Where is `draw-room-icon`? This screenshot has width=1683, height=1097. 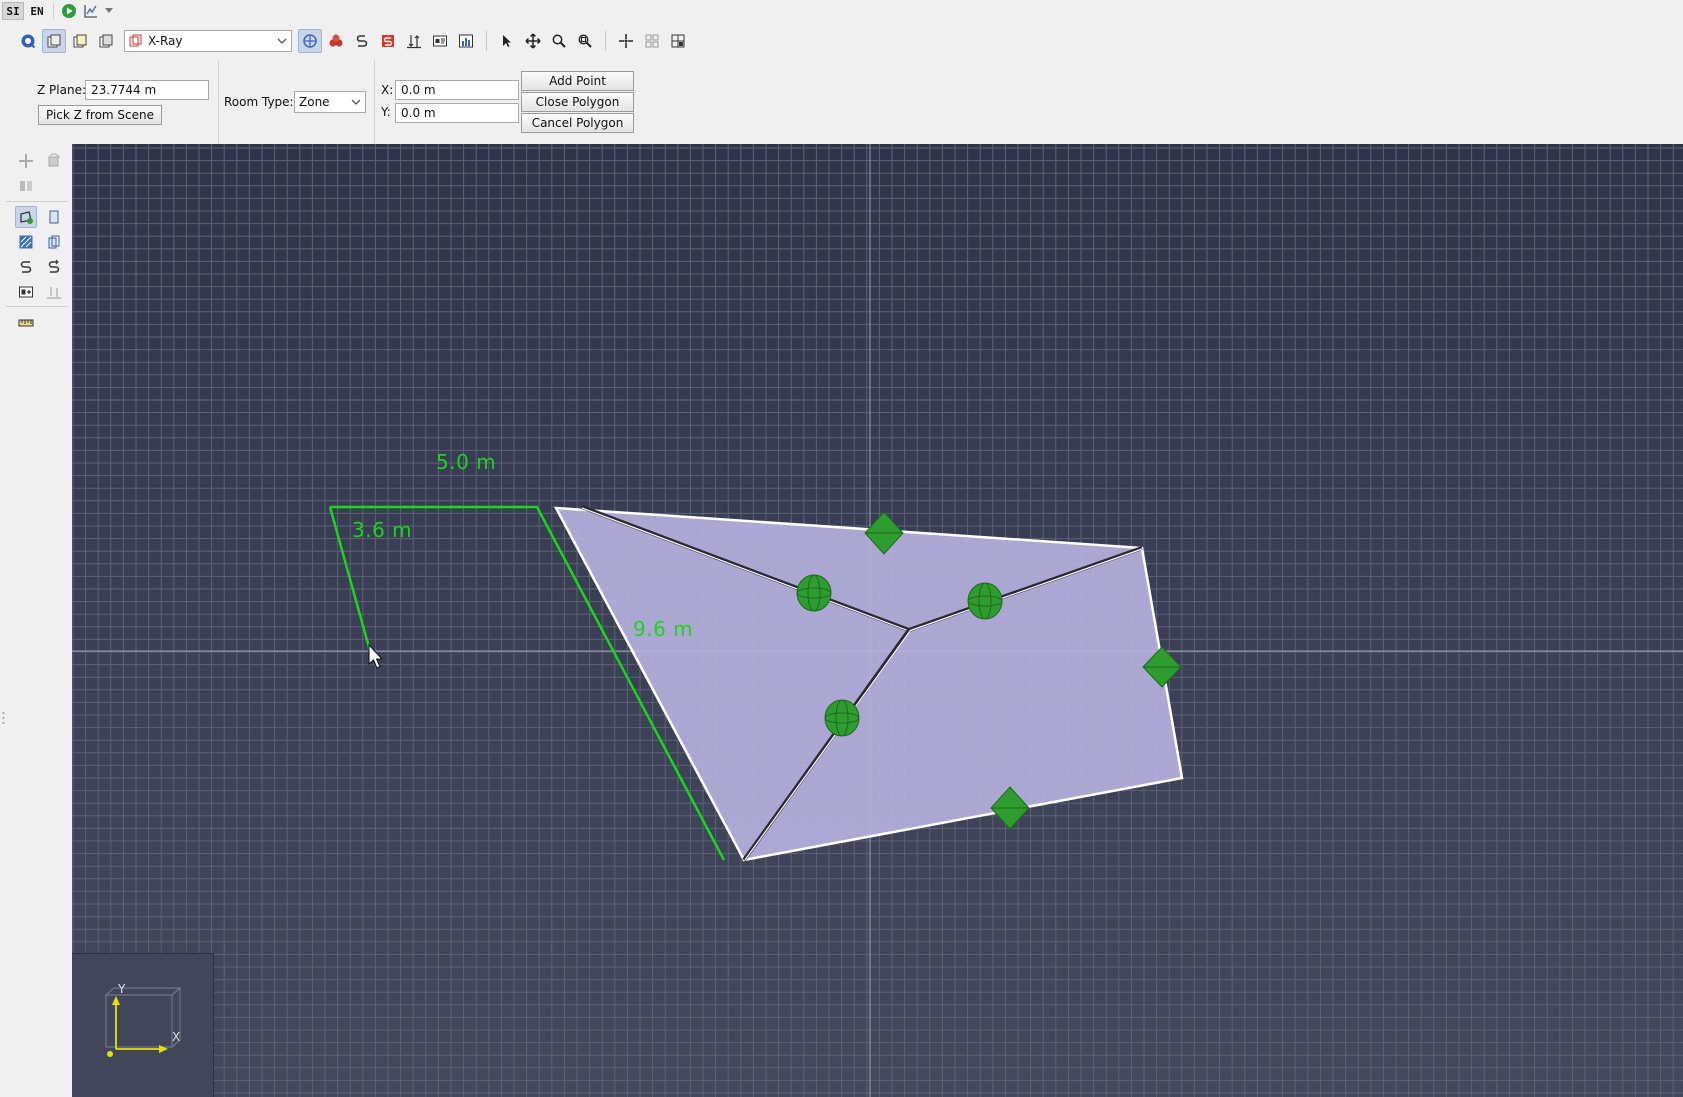
draw-room-icon is located at coordinates (26, 217).